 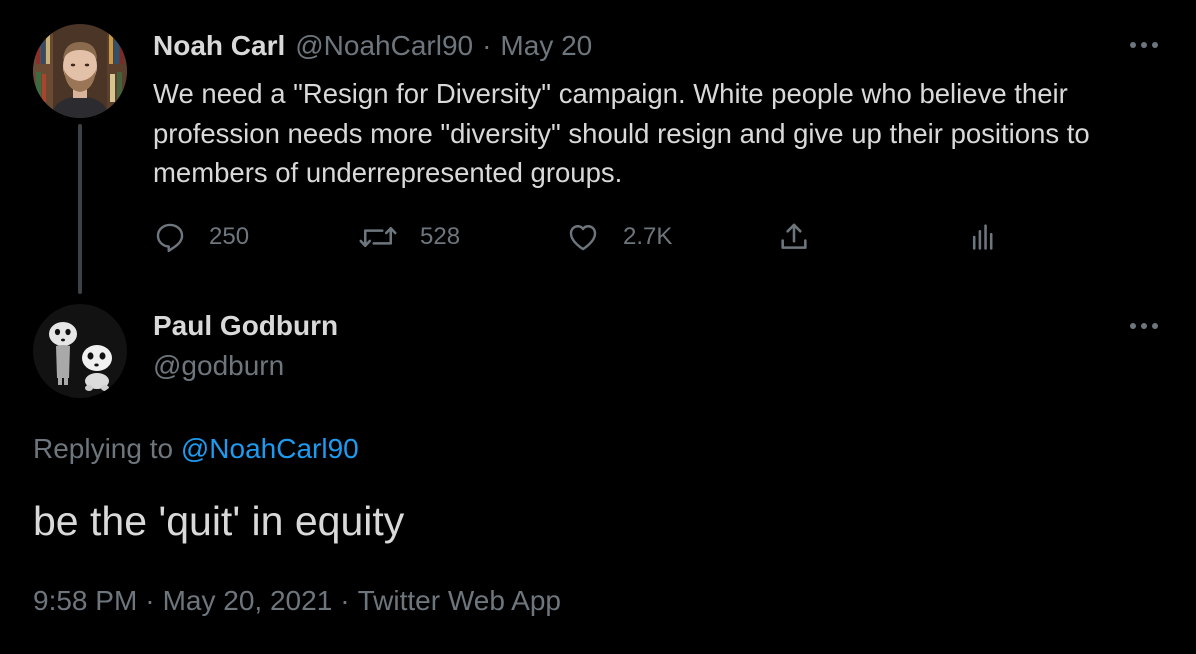 I want to click on reply-button: 250, so click(x=201, y=237).